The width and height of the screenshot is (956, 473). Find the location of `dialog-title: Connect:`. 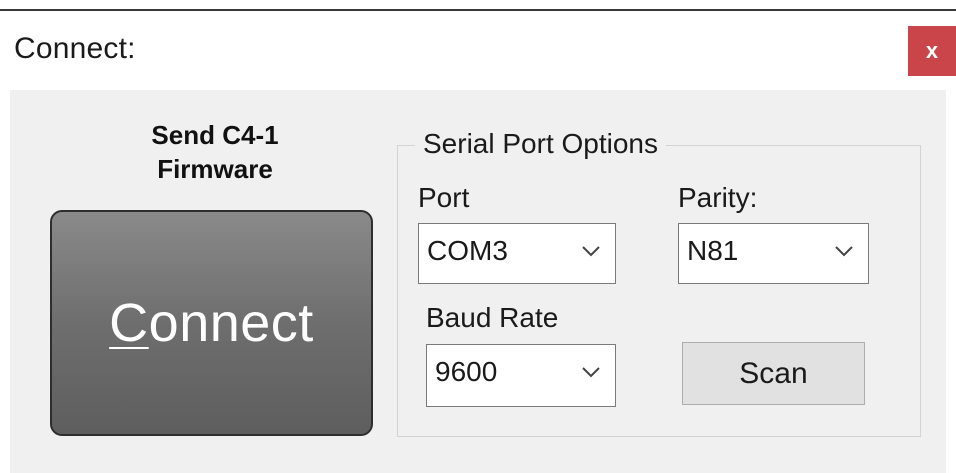

dialog-title: Connect: is located at coordinates (75, 48).